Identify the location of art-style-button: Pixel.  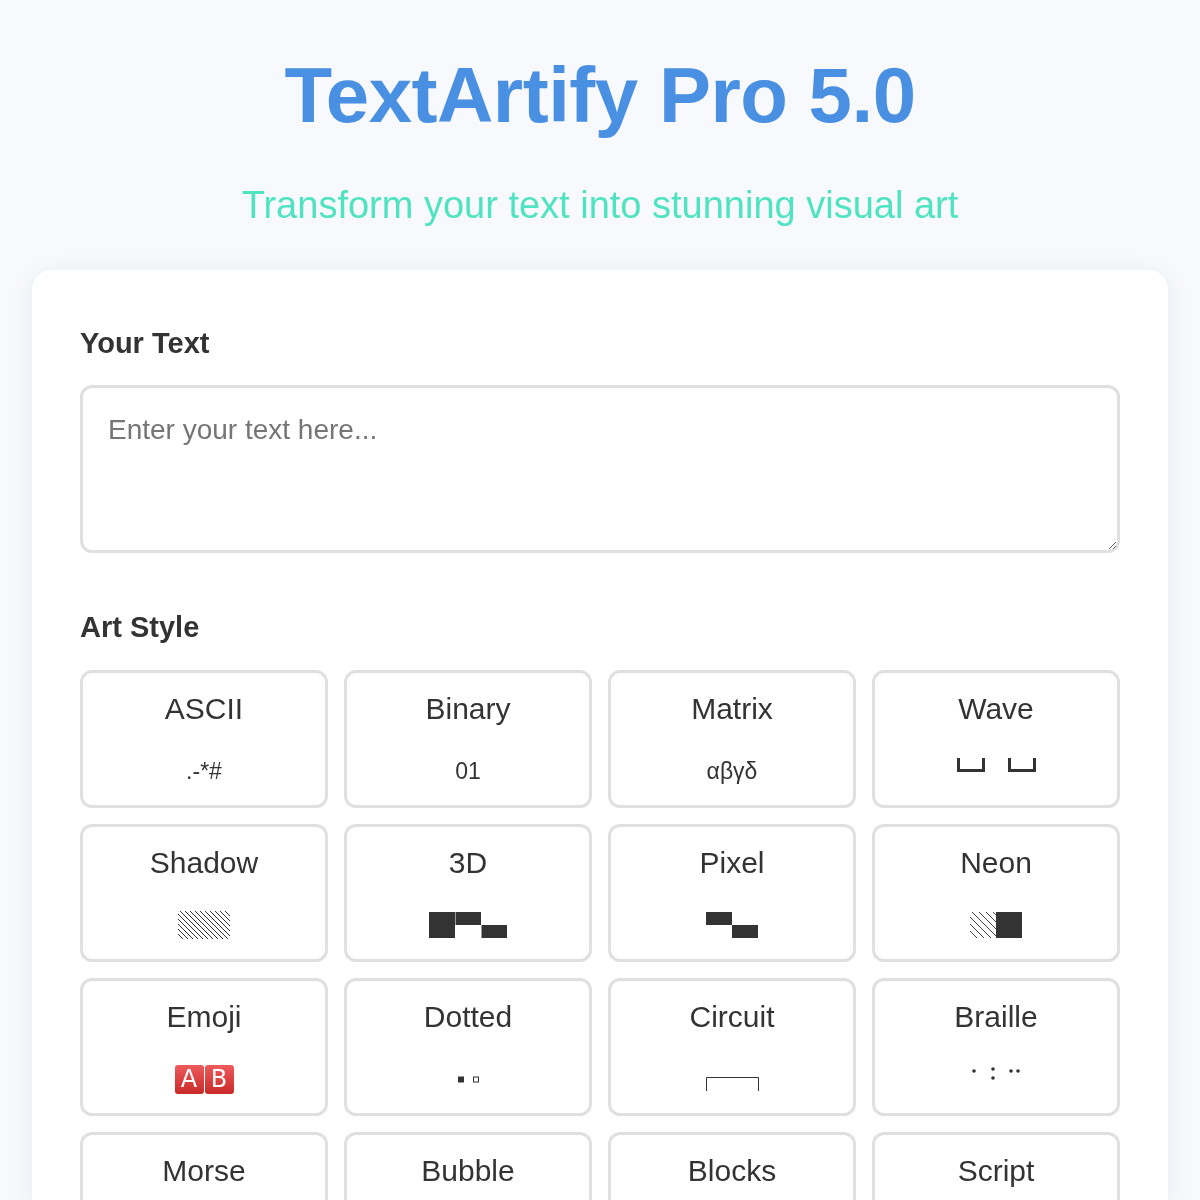
(732, 893).